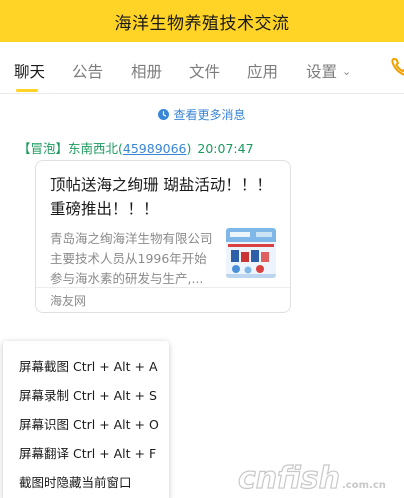 The image size is (404, 498). I want to click on watermark-text: cnfish, so click(289, 477).